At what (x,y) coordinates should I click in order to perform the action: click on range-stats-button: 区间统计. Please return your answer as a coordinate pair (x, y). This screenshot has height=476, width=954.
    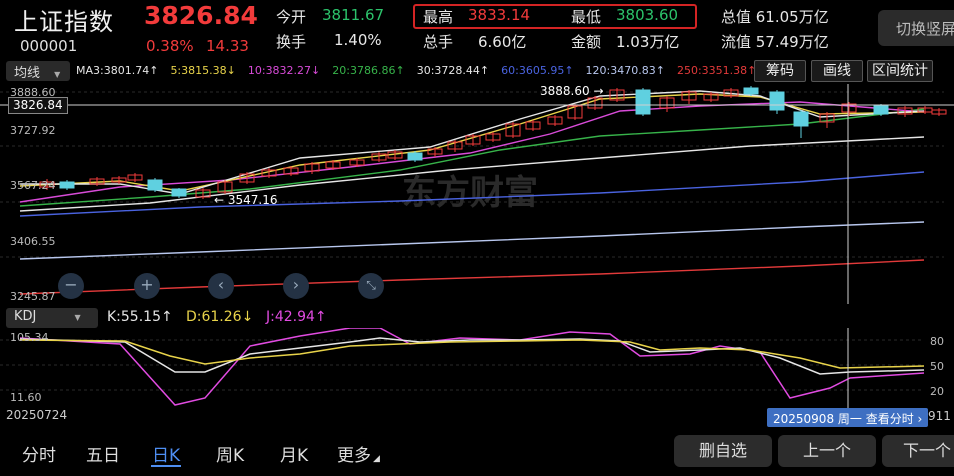
    Looking at the image, I should click on (900, 71).